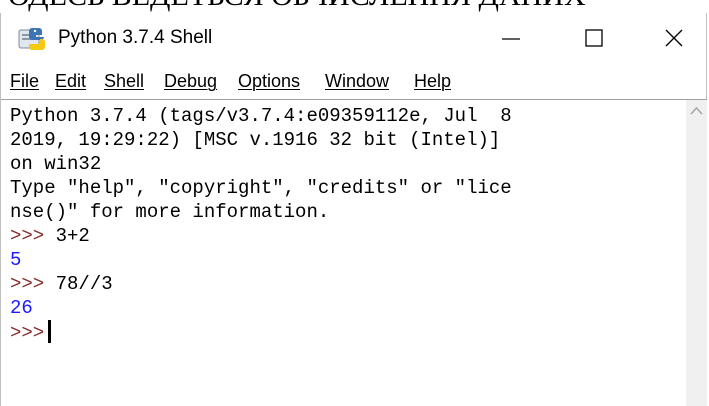 This screenshot has width=709, height=406. Describe the element at coordinates (50, 236) in the screenshot. I see `input-line: >>> 3+2` at that location.